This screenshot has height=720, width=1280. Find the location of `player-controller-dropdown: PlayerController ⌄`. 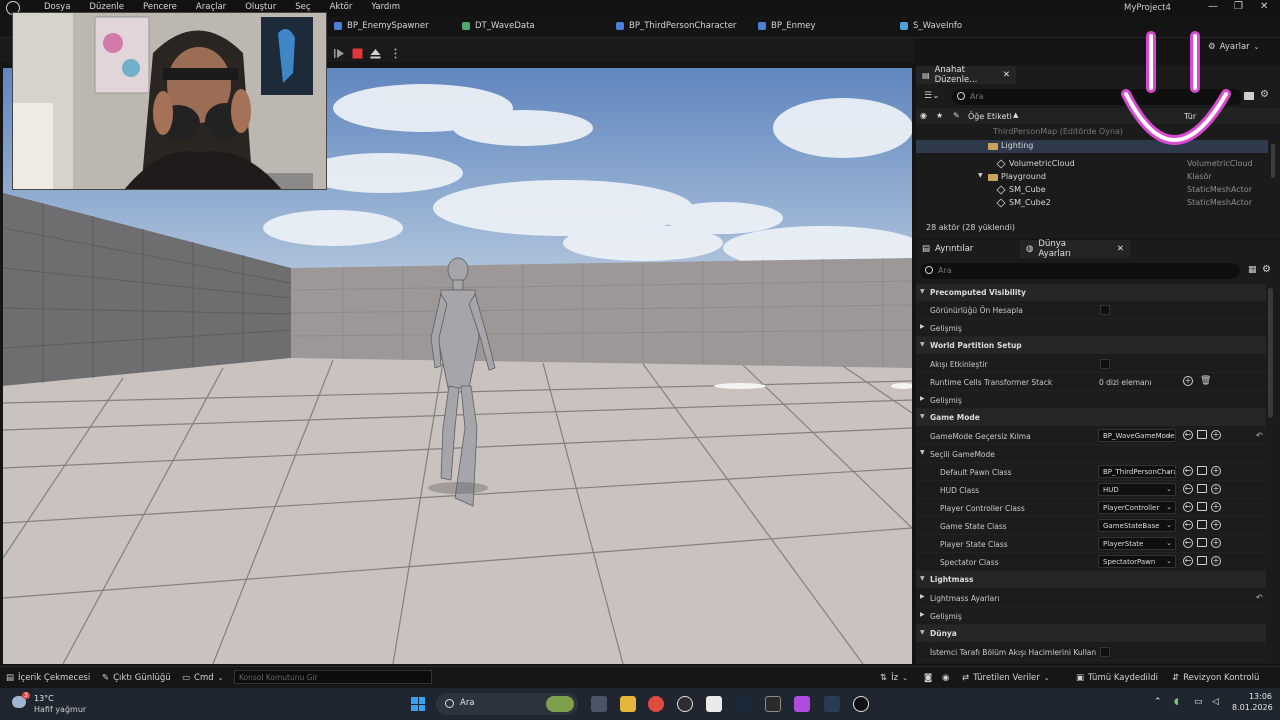

player-controller-dropdown: PlayerController ⌄ is located at coordinates (1137, 507).